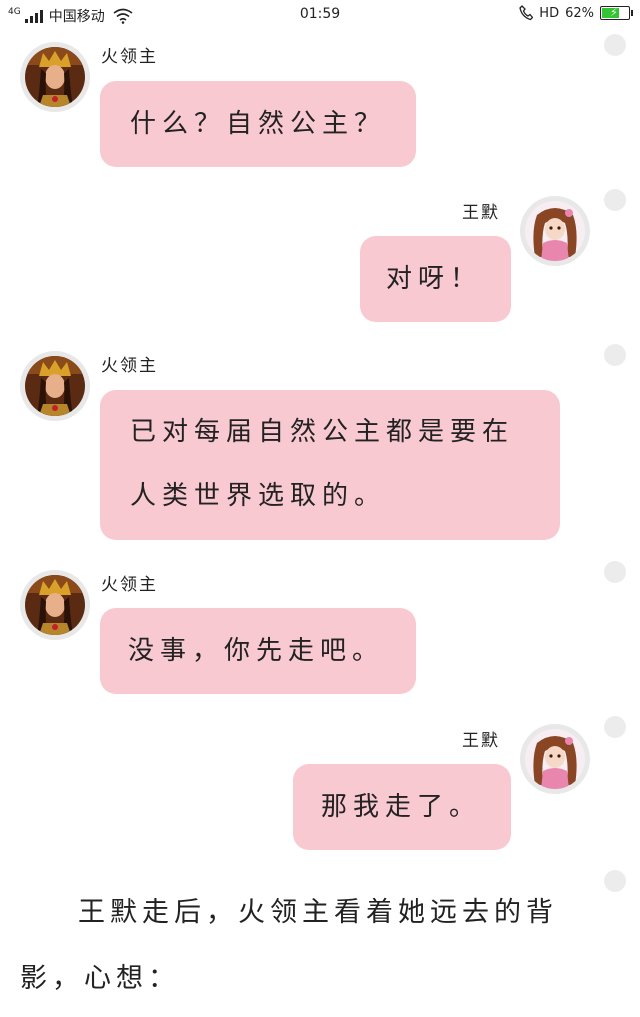 Image resolution: width=640 pixels, height=1017 pixels. I want to click on message-bubble: 什么？自然公主？, so click(258, 124).